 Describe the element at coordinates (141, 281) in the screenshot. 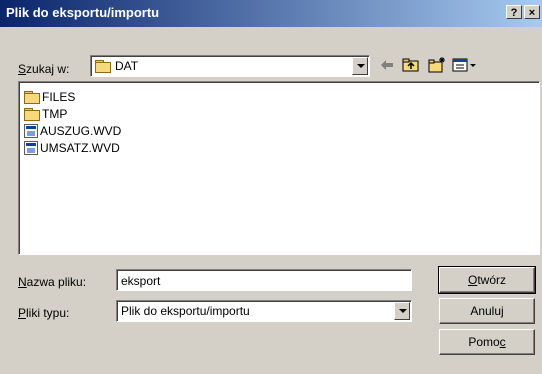

I see `filename-value: eksport` at that location.